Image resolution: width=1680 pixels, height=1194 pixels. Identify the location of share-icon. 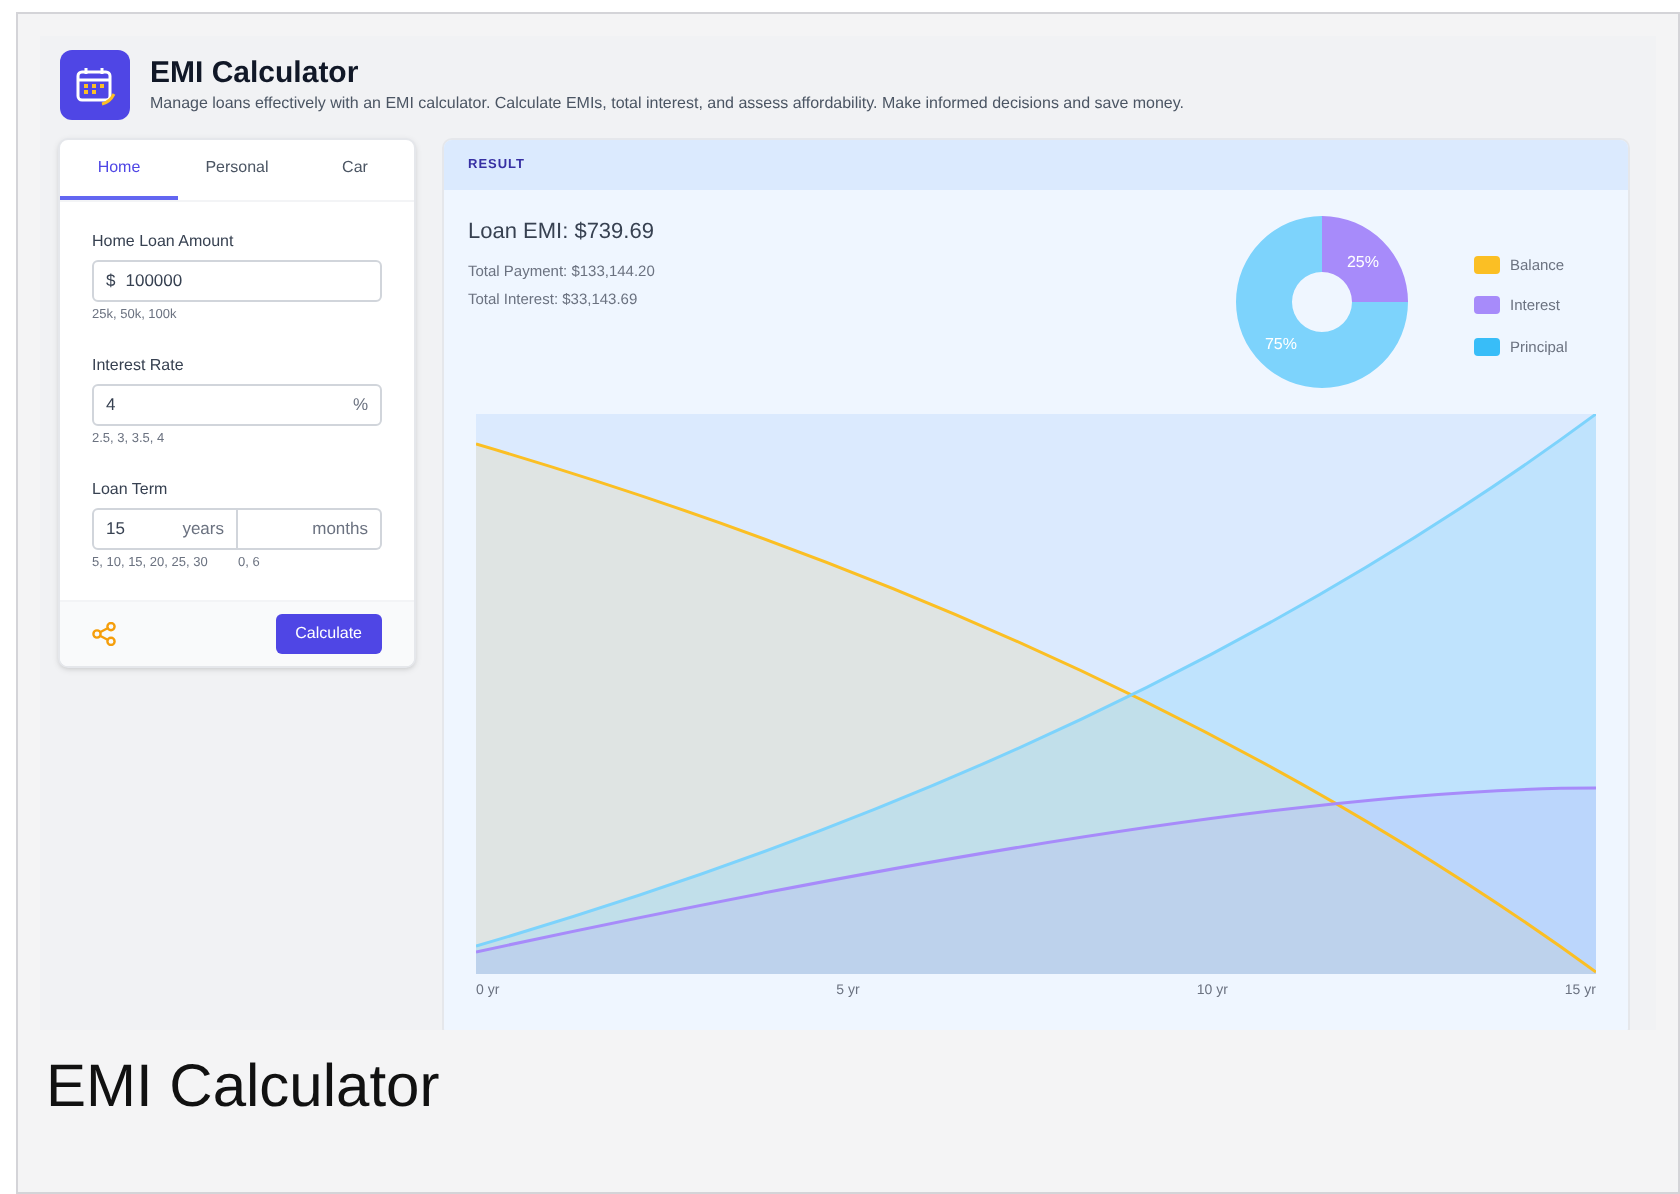
(104, 634).